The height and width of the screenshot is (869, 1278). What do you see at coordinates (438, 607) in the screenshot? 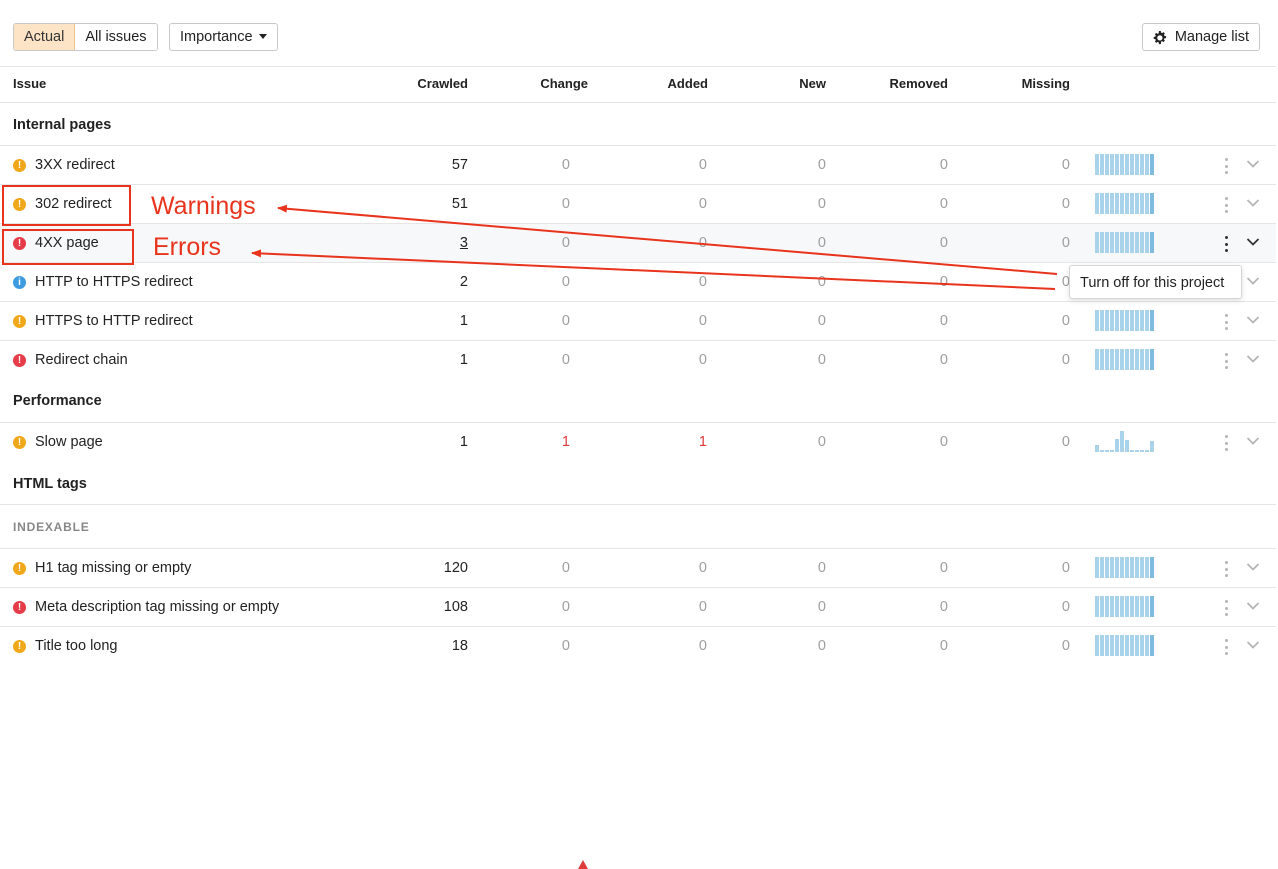
I see `crawled-value: 108` at bounding box center [438, 607].